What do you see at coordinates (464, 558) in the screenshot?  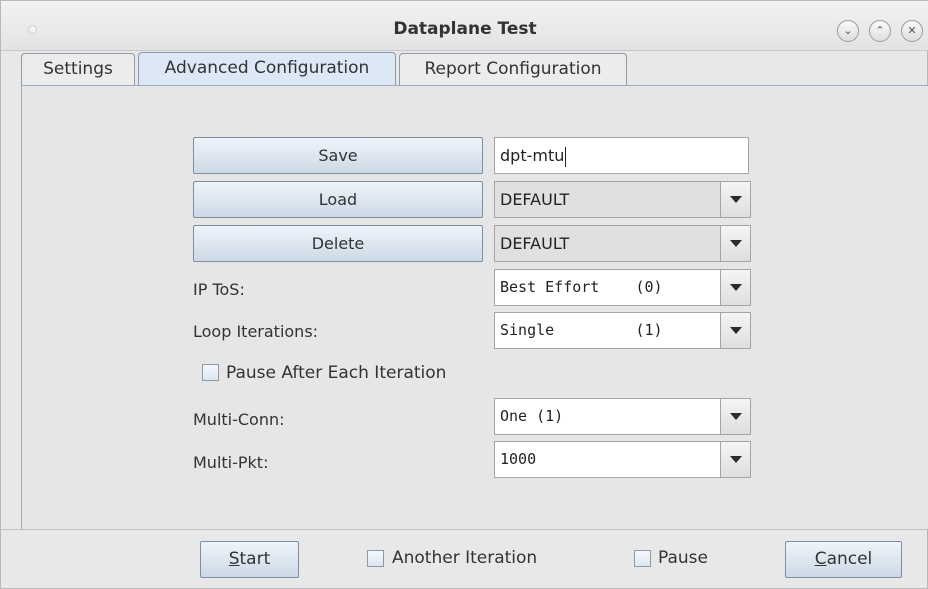 I see `another-iteration-label: Another Iteration` at bounding box center [464, 558].